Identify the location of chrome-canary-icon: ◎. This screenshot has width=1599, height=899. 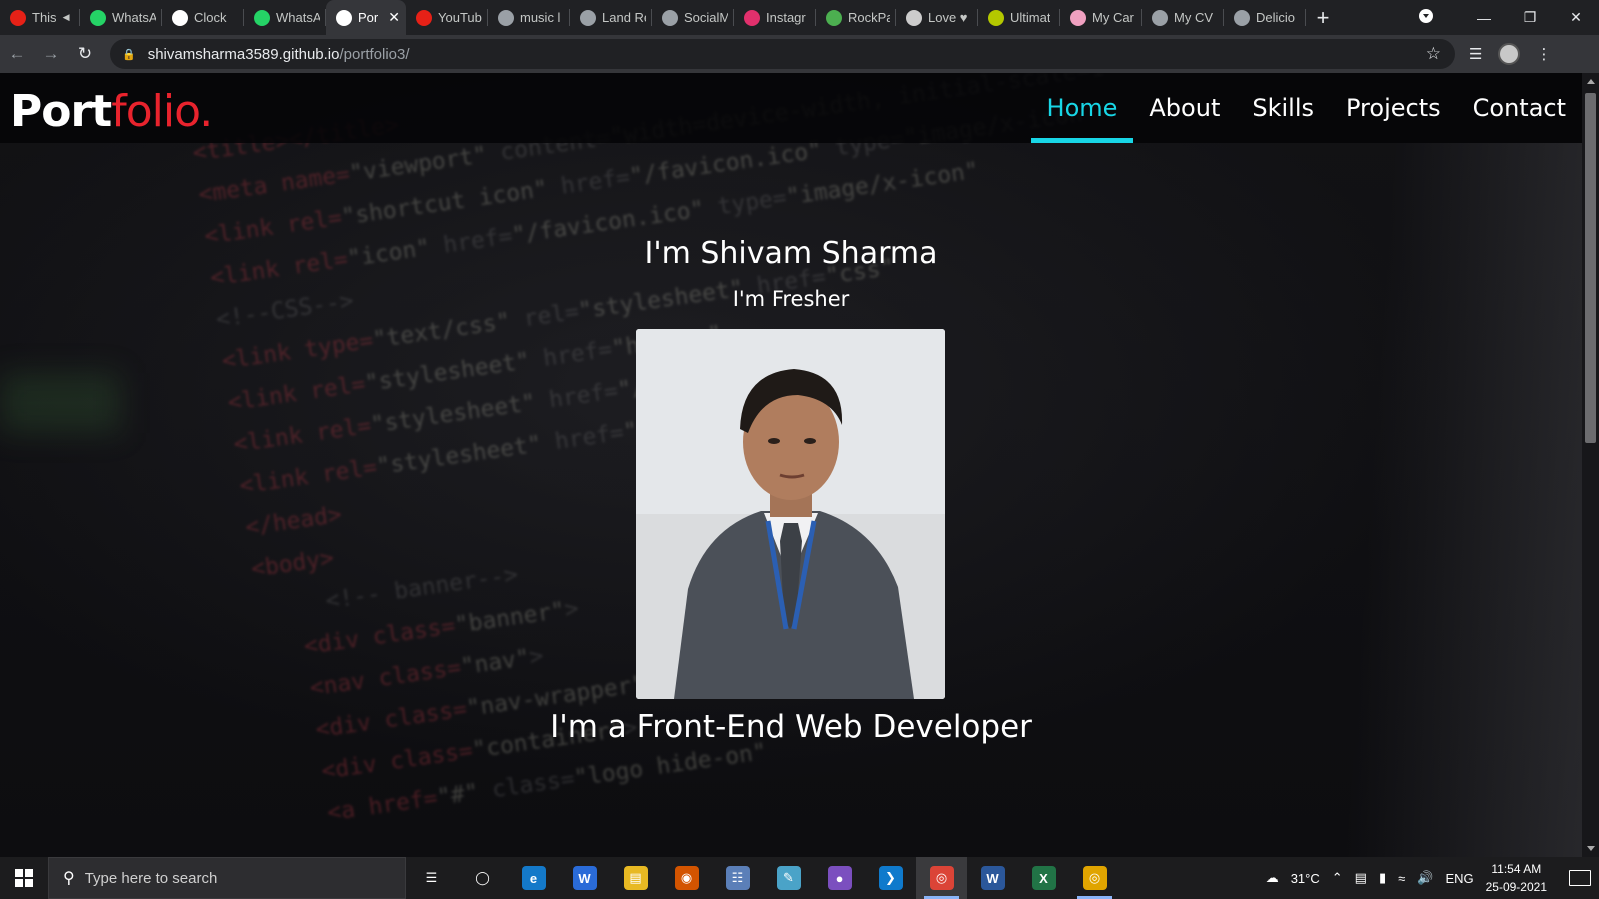
(1094, 878).